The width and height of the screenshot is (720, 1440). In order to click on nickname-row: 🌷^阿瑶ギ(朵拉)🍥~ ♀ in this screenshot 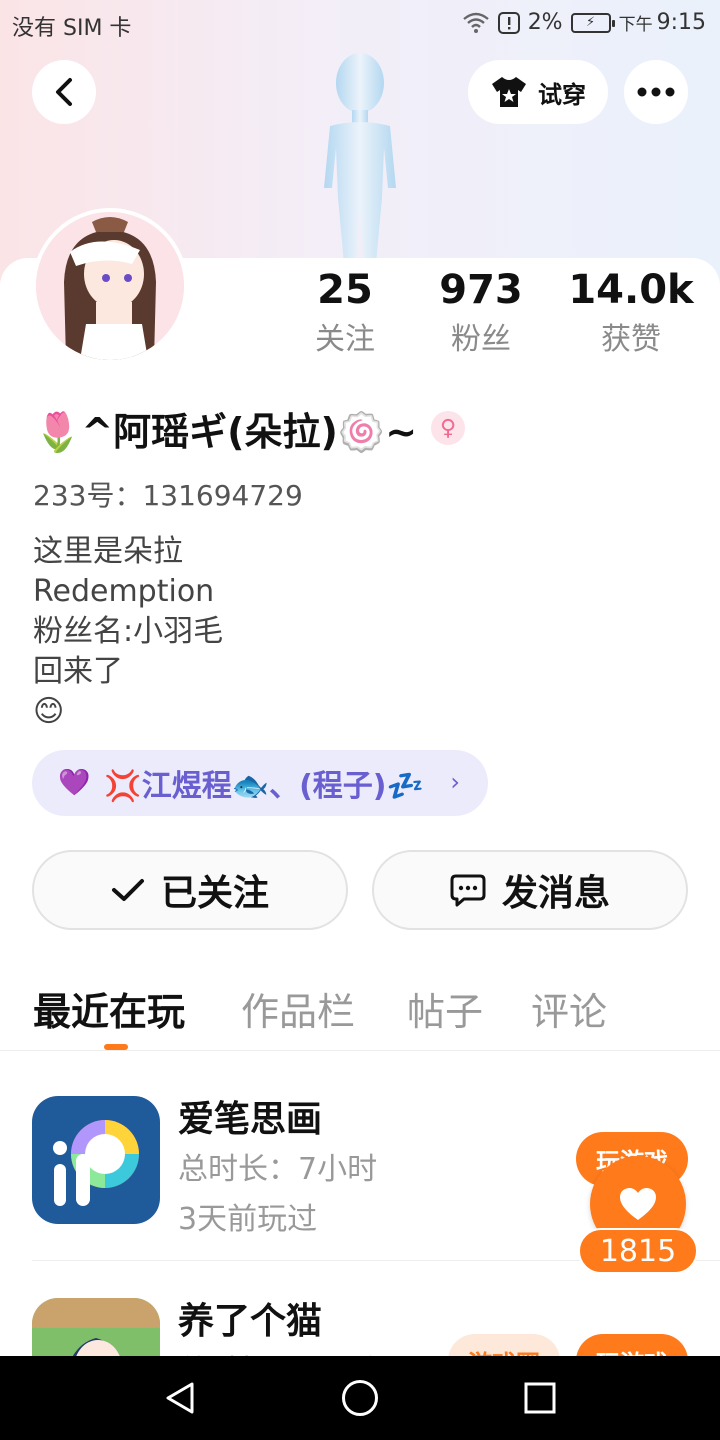, I will do `click(250, 428)`.